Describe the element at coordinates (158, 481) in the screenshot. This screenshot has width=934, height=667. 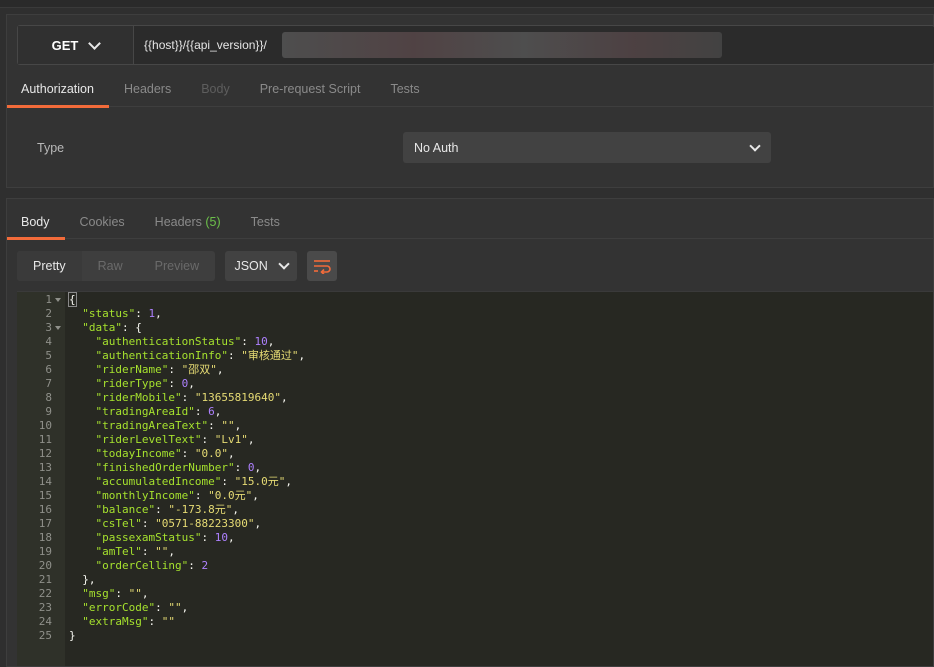
I see `code-token: "accumulatedIncome"` at that location.